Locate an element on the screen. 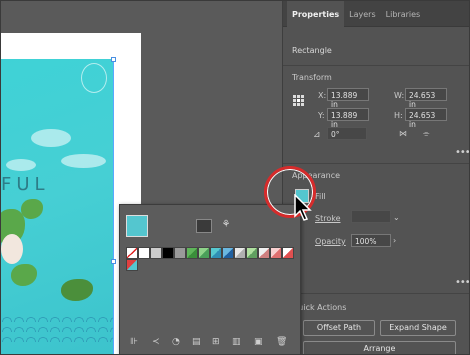 Image resolution: width=470 pixels, height=355 pixels. w-field: 24.653 in is located at coordinates (426, 98).